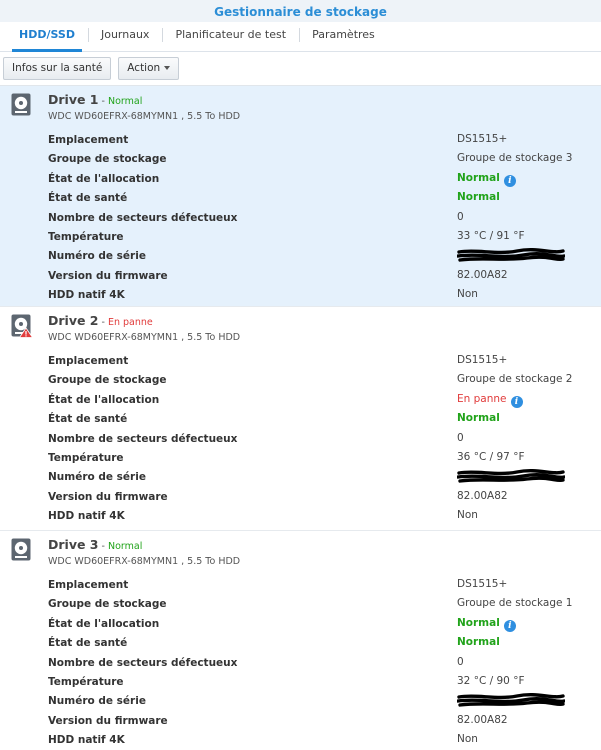  Describe the element at coordinates (57, 68) in the screenshot. I see `health-info-button: Infos sur la santé` at that location.